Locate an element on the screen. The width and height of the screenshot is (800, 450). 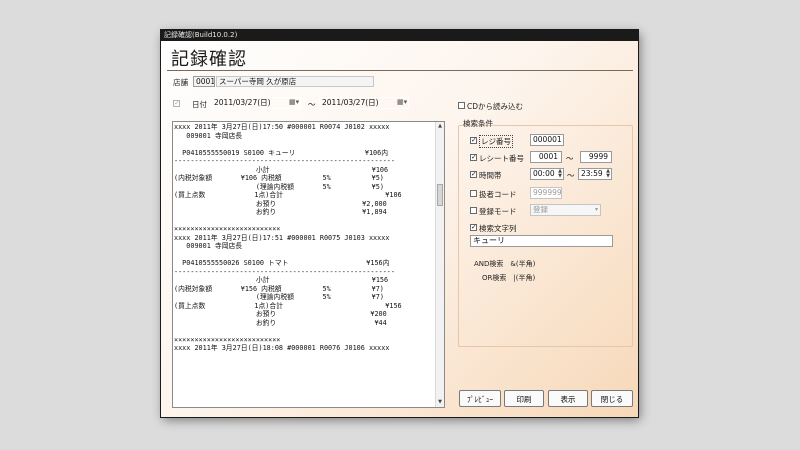
registration-mode-label: 登録モード is located at coordinates (498, 211).